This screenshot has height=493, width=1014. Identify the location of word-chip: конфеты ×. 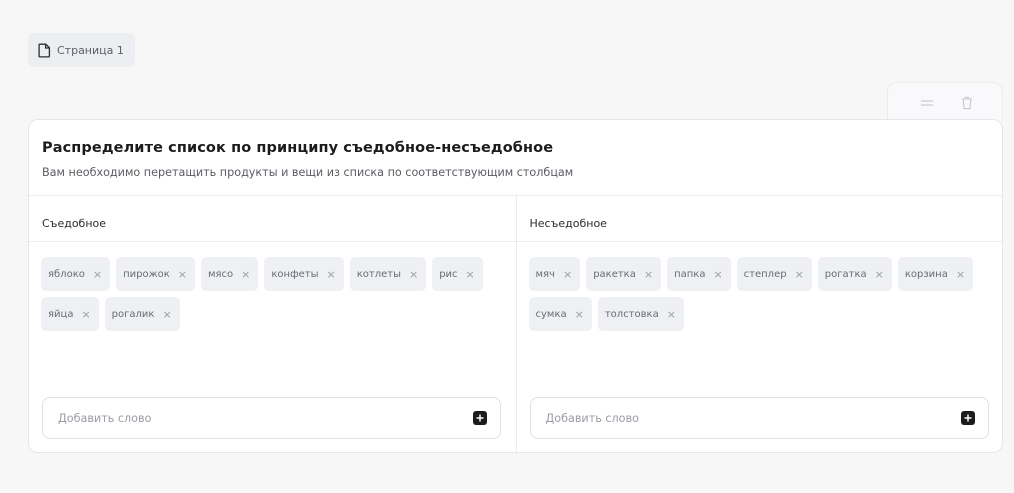
(304, 274).